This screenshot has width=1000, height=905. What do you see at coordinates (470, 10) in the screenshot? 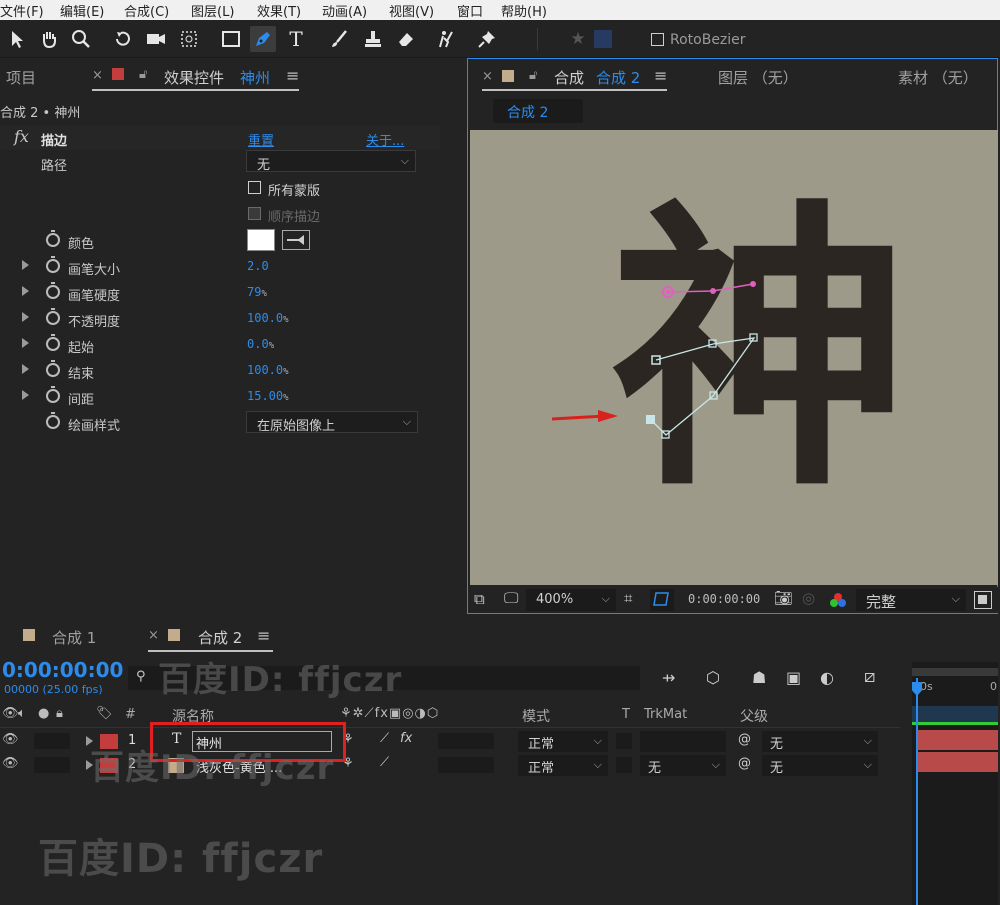
I see `menu-window: 窗口` at bounding box center [470, 10].